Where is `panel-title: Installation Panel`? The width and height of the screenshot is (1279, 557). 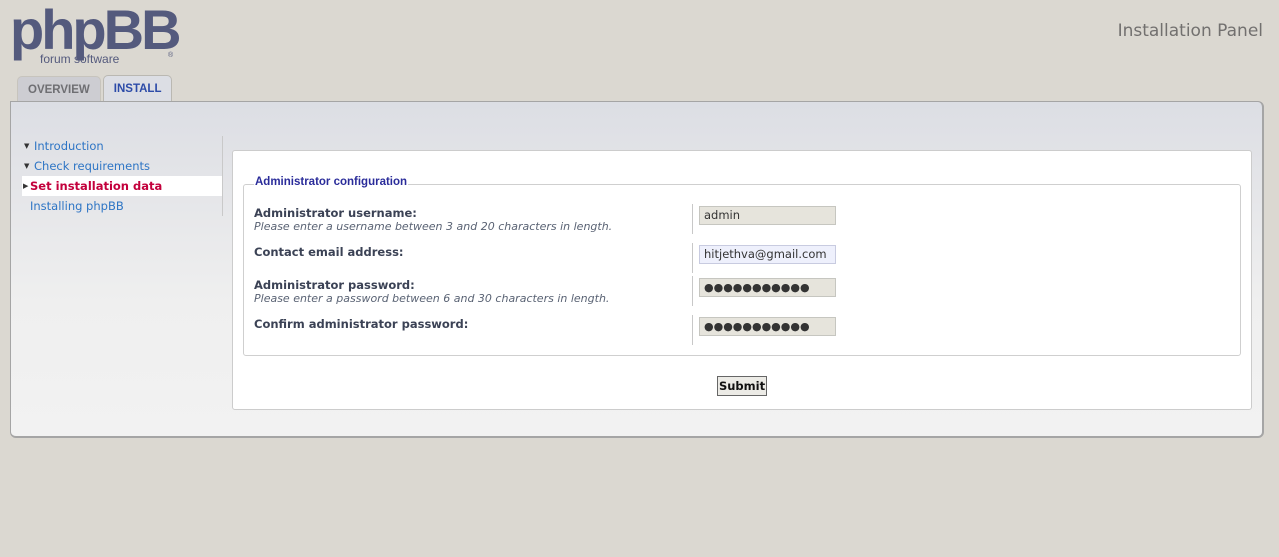
panel-title: Installation Panel is located at coordinates (1190, 31).